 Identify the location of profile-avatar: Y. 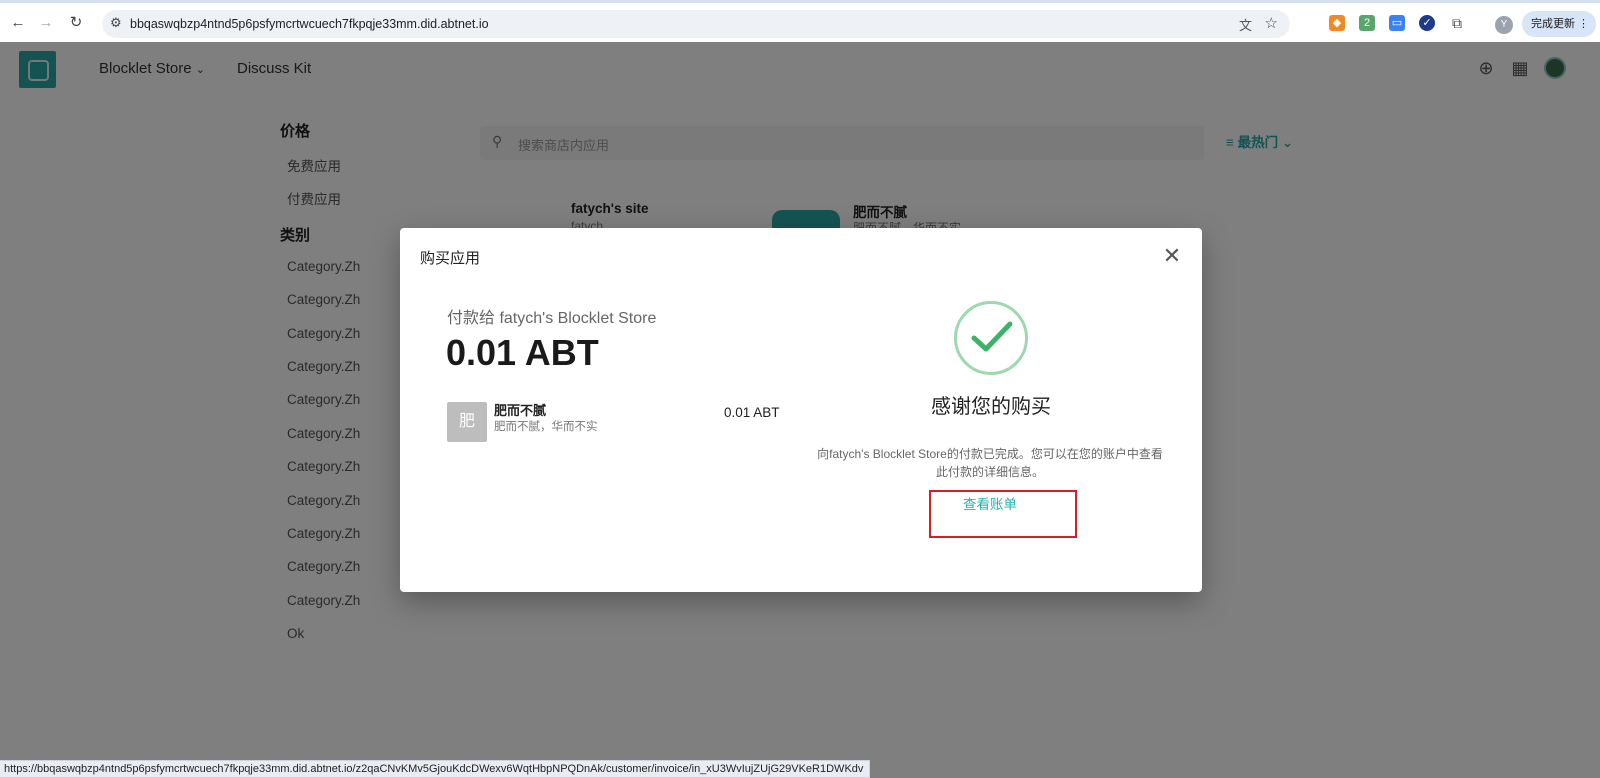
(1504, 25).